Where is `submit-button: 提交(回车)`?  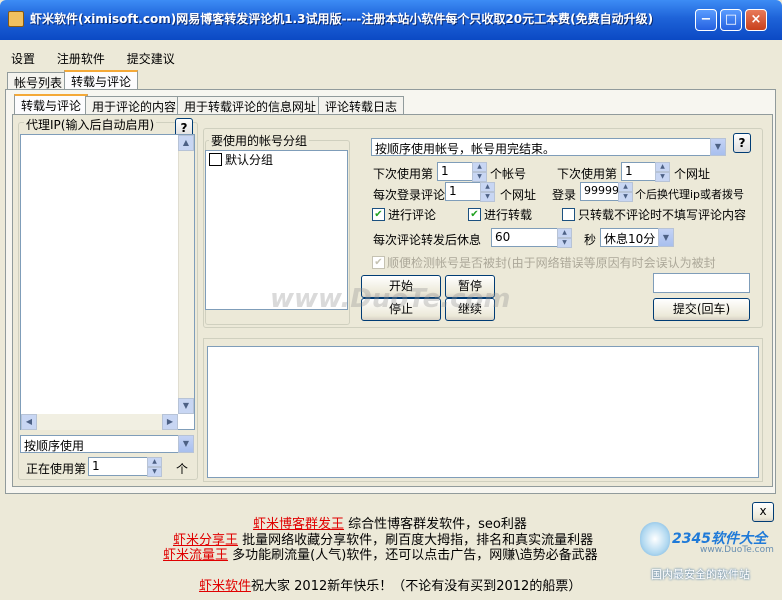 submit-button: 提交(回车) is located at coordinates (701, 309).